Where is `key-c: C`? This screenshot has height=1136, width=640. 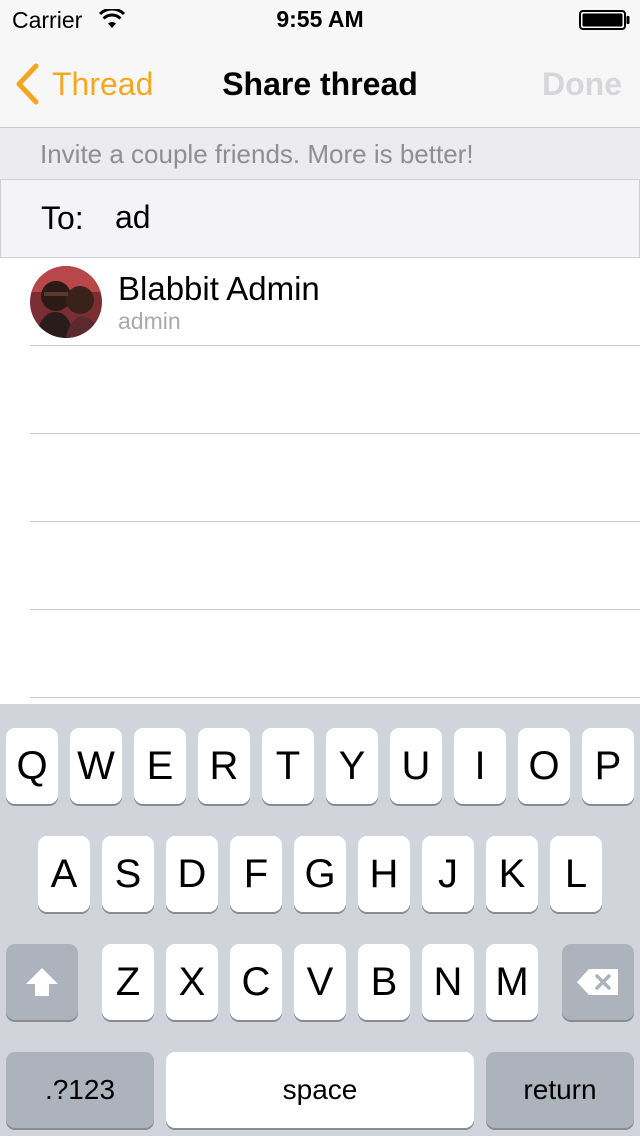 key-c: C is located at coordinates (256, 982).